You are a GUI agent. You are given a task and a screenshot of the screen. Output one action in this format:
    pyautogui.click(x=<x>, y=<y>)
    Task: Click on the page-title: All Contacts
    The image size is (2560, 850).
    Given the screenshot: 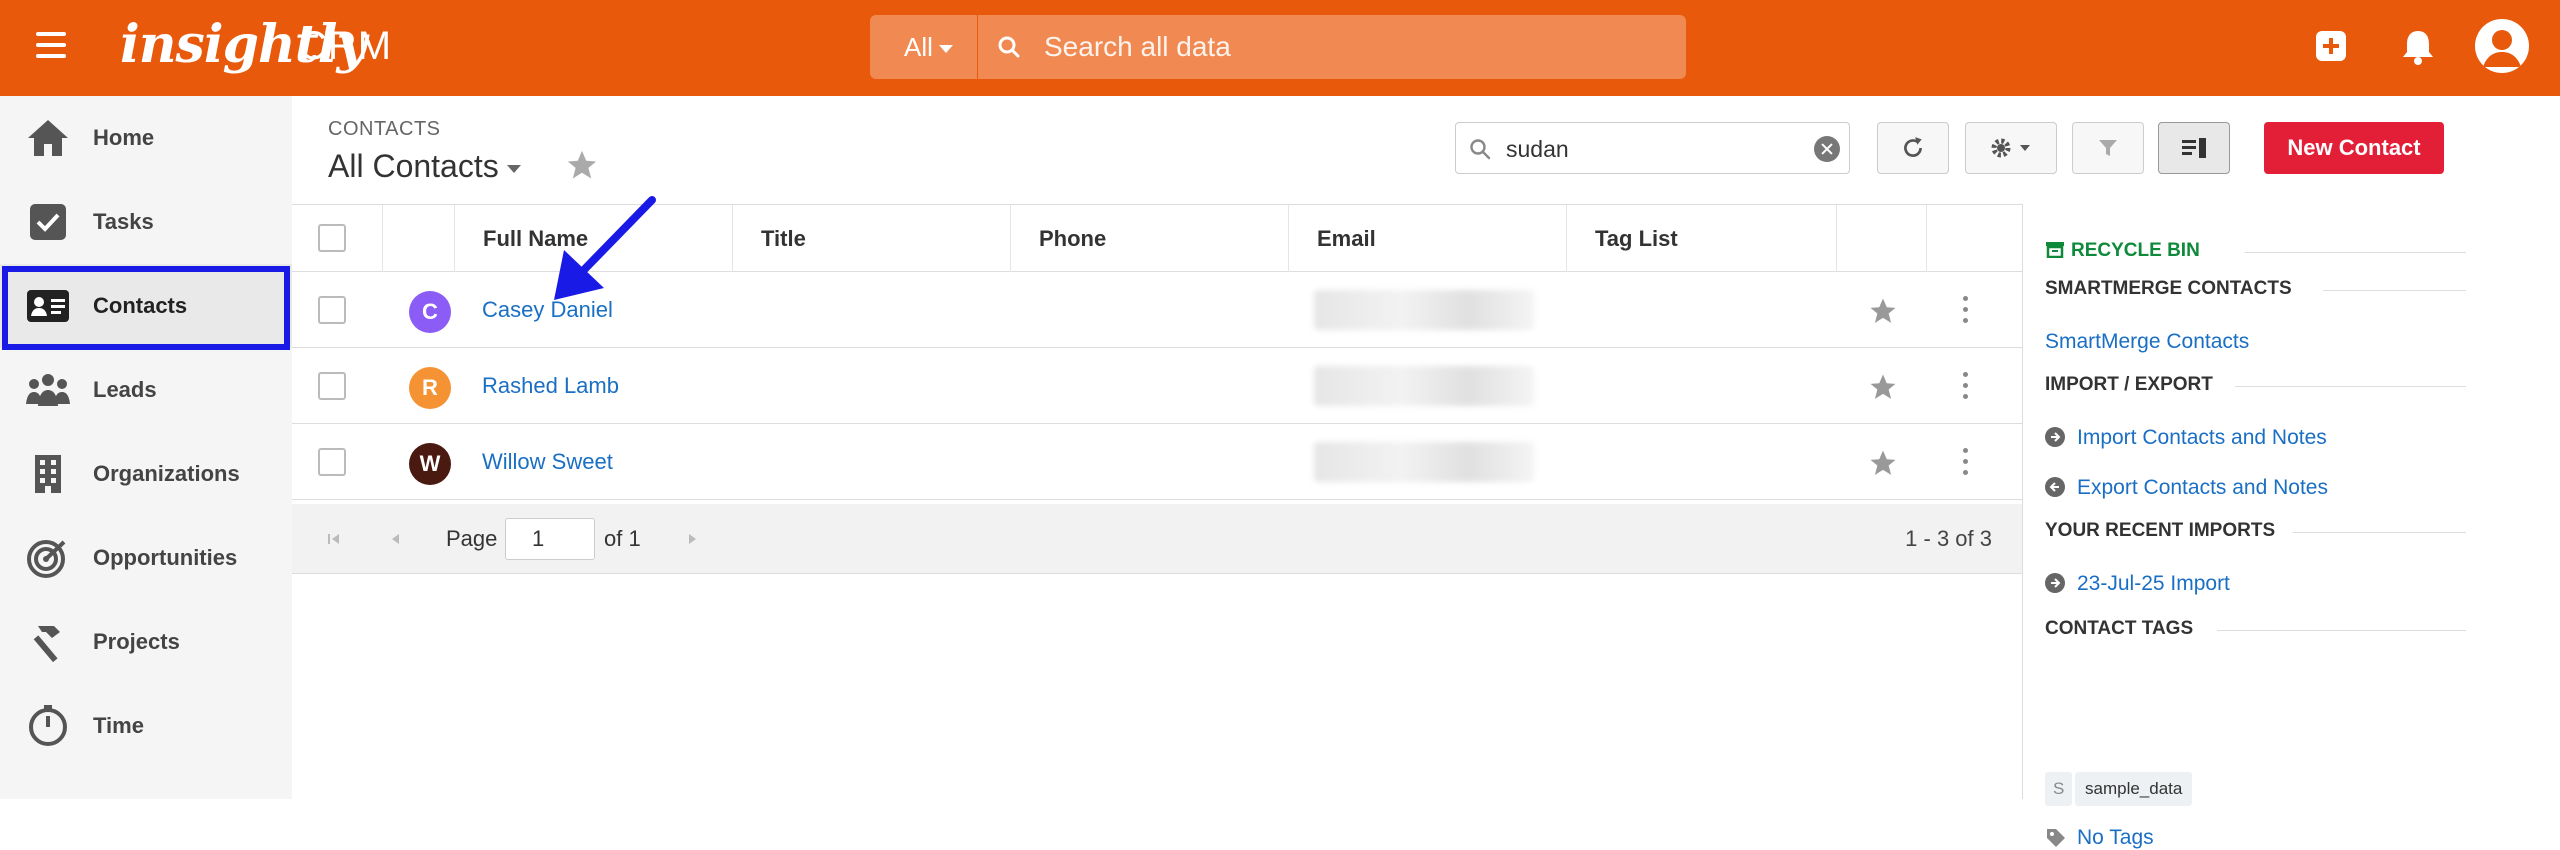 What is the action you would take?
    pyautogui.click(x=413, y=166)
    